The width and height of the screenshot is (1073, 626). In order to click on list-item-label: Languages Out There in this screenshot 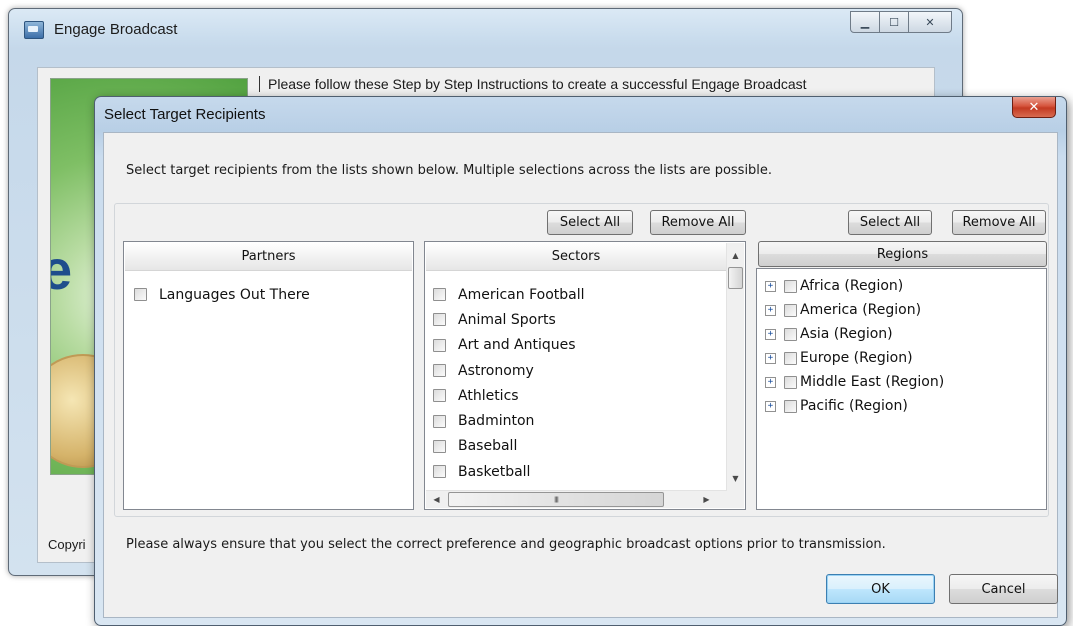, I will do `click(234, 294)`.